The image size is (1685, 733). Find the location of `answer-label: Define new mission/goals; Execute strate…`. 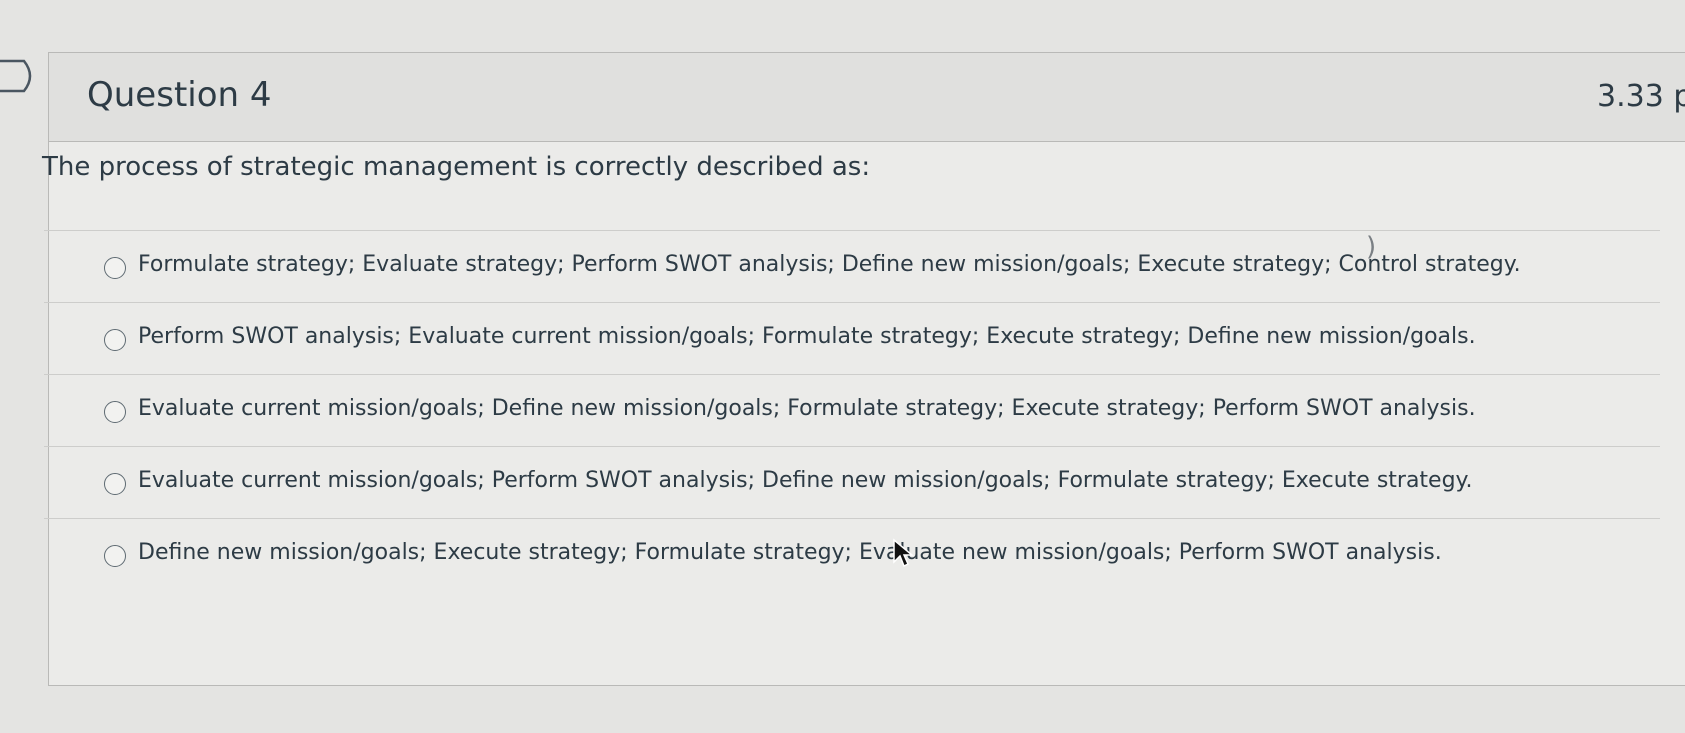

answer-label: Define new mission/goals; Execute strate… is located at coordinates (790, 553).